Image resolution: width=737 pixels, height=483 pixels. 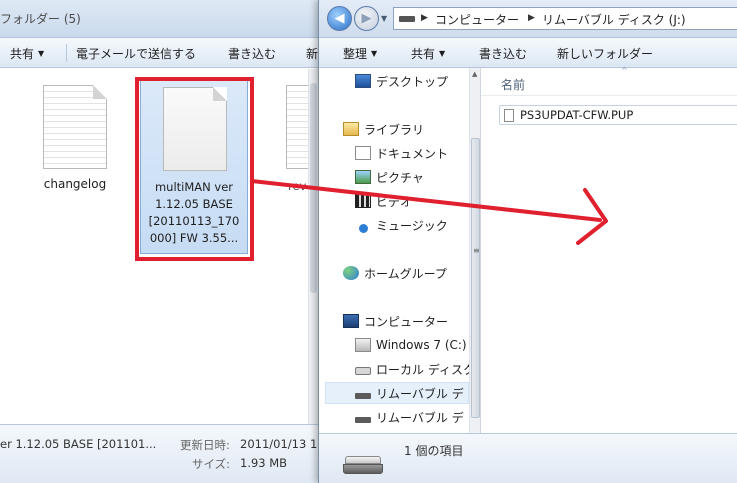 I want to click on nav-item-label: コンピューター, so click(x=406, y=321).